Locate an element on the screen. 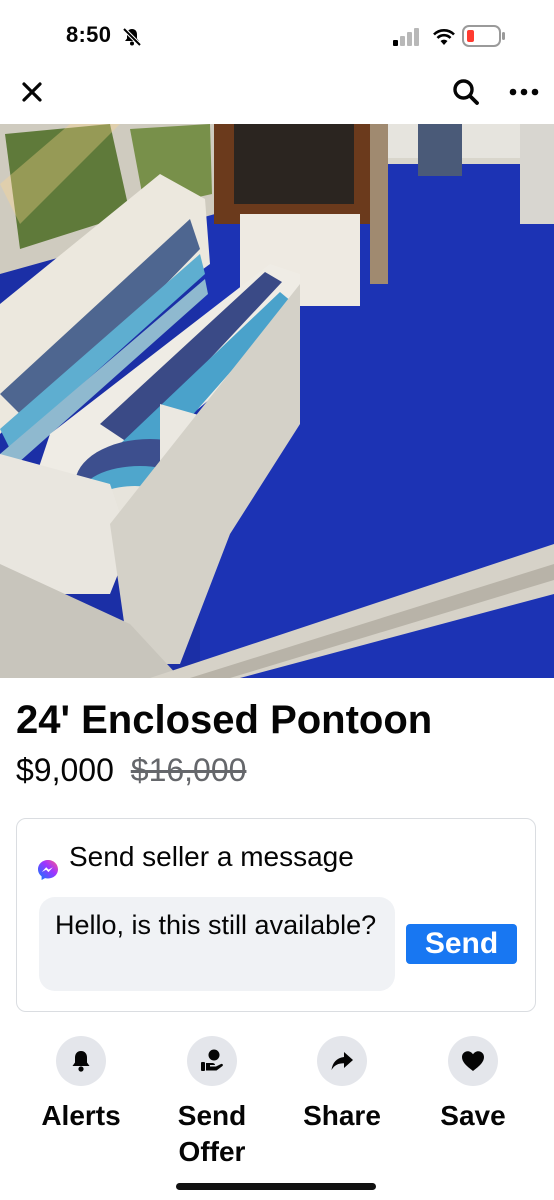 This screenshot has height=1200, width=554. save-icon-circle is located at coordinates (473, 1061).